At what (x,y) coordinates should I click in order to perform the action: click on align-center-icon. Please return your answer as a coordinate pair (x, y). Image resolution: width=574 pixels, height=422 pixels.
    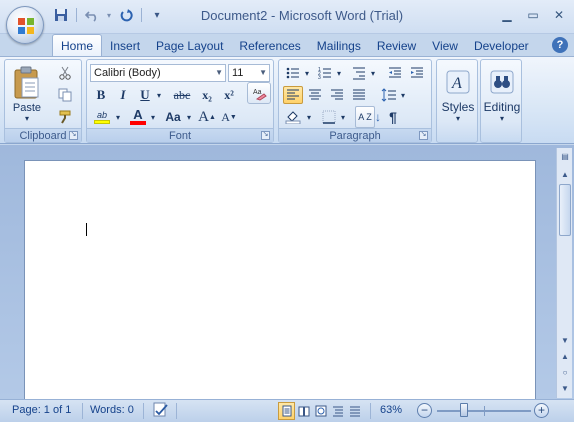
    Looking at the image, I should click on (315, 95).